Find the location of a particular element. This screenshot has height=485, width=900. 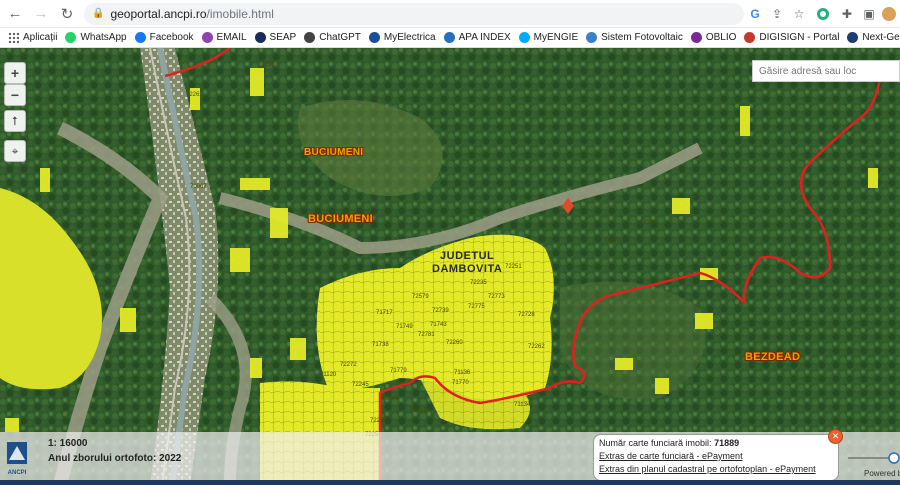

bookmark-label: DIGISIGN - Portal is located at coordinates (799, 37).